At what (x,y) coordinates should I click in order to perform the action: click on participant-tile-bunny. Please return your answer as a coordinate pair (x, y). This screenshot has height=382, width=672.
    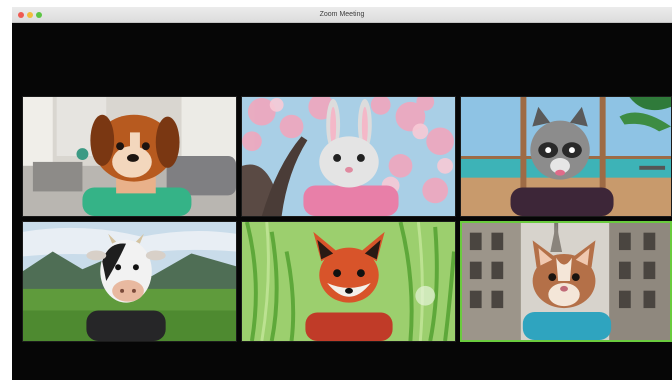
    Looking at the image, I should click on (348, 156).